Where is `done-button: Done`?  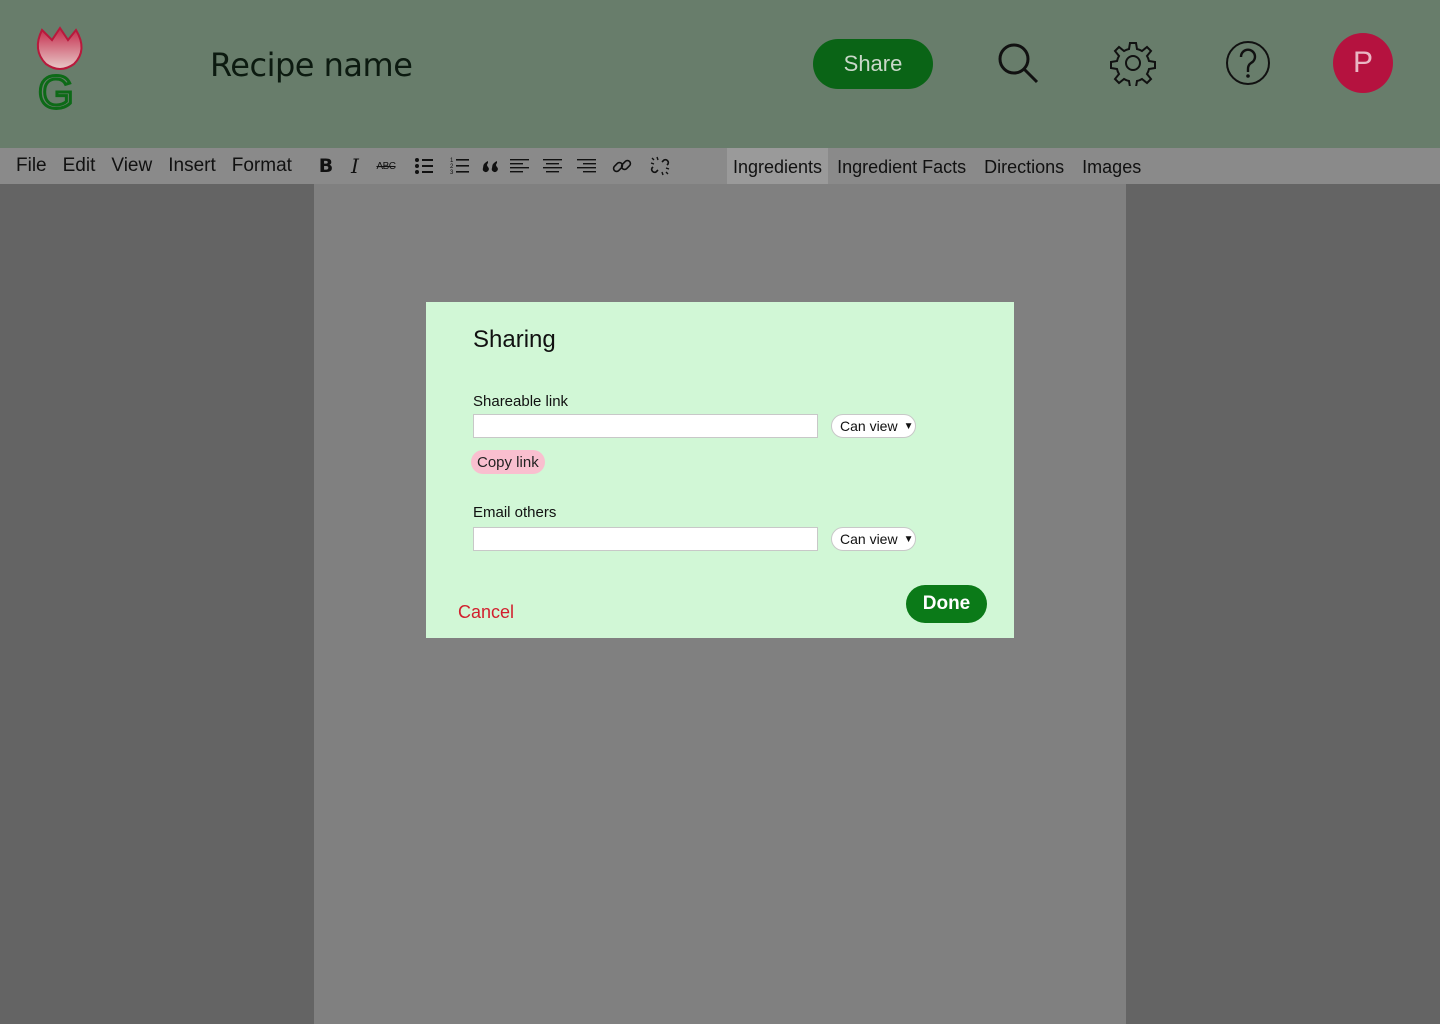
done-button: Done is located at coordinates (946, 604).